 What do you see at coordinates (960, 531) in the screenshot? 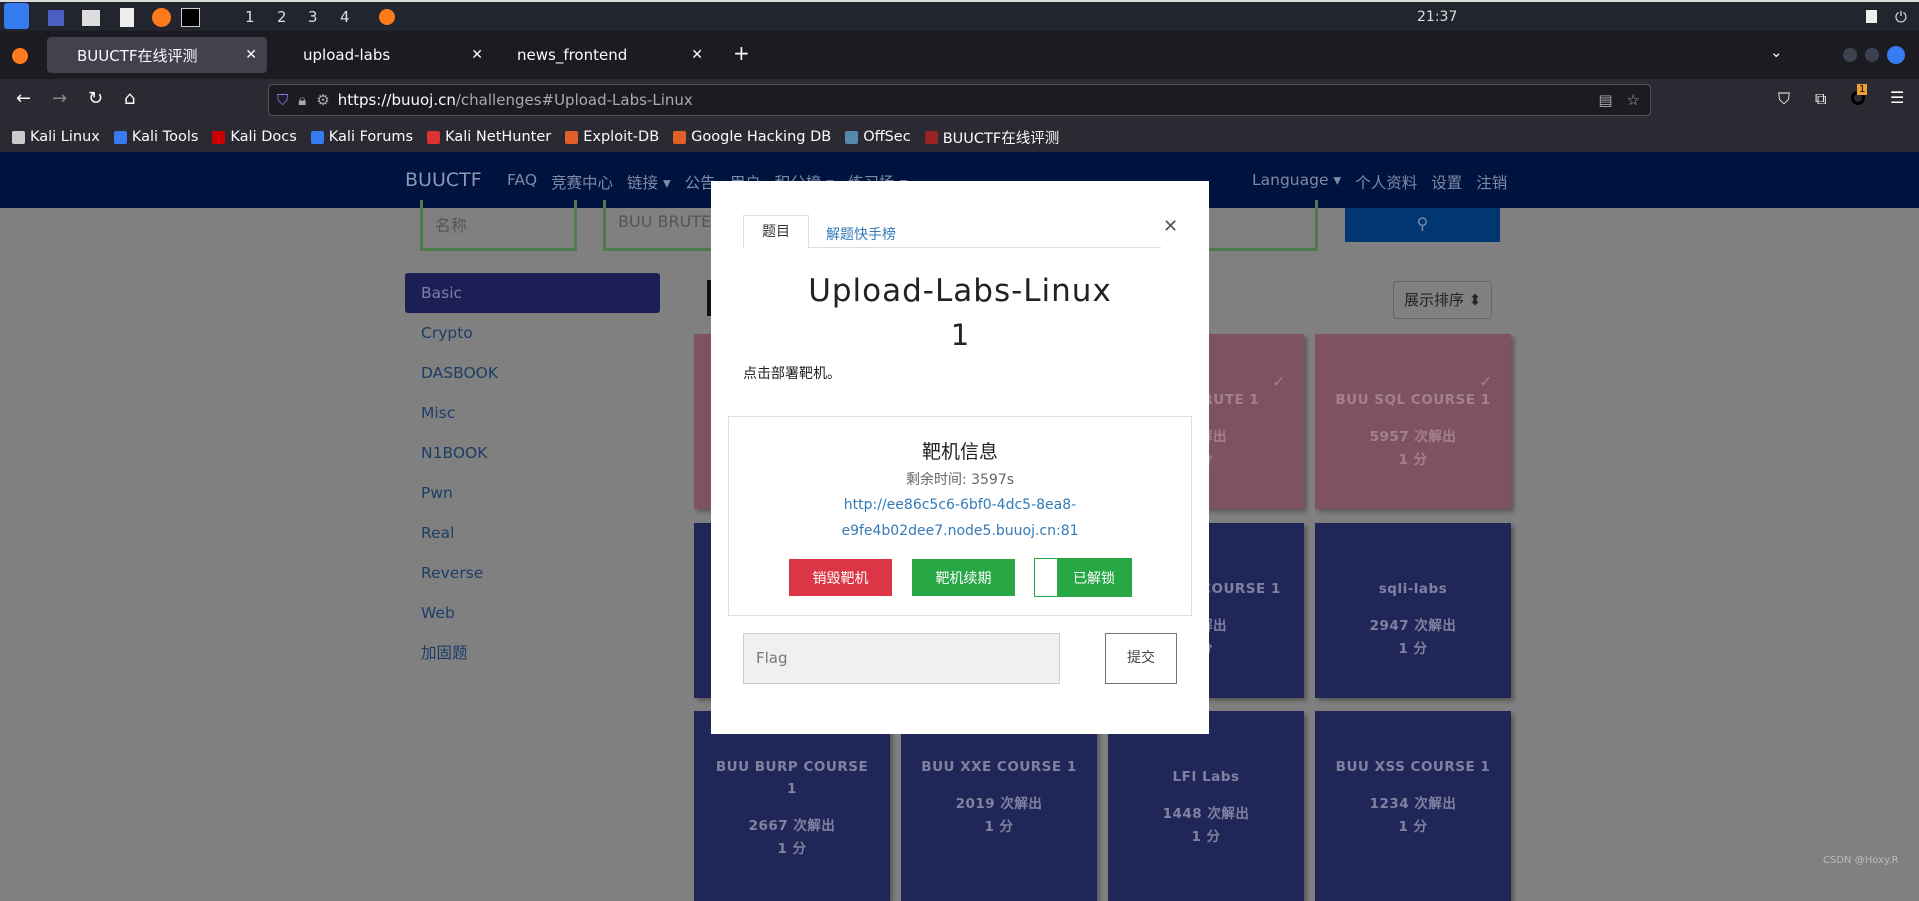
I see `instance-url-line-2: e9fe4b02dee7.node5.buuoj.cn:81` at bounding box center [960, 531].